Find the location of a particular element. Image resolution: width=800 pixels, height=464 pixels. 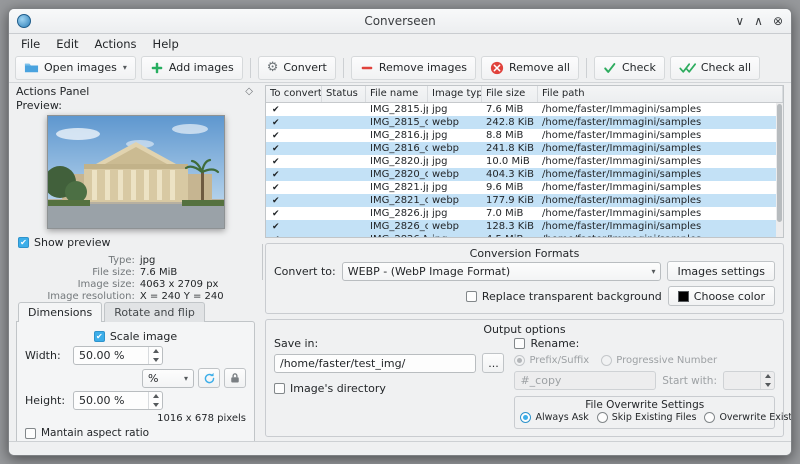

open-images-button: Open images ▾ is located at coordinates (75, 67).